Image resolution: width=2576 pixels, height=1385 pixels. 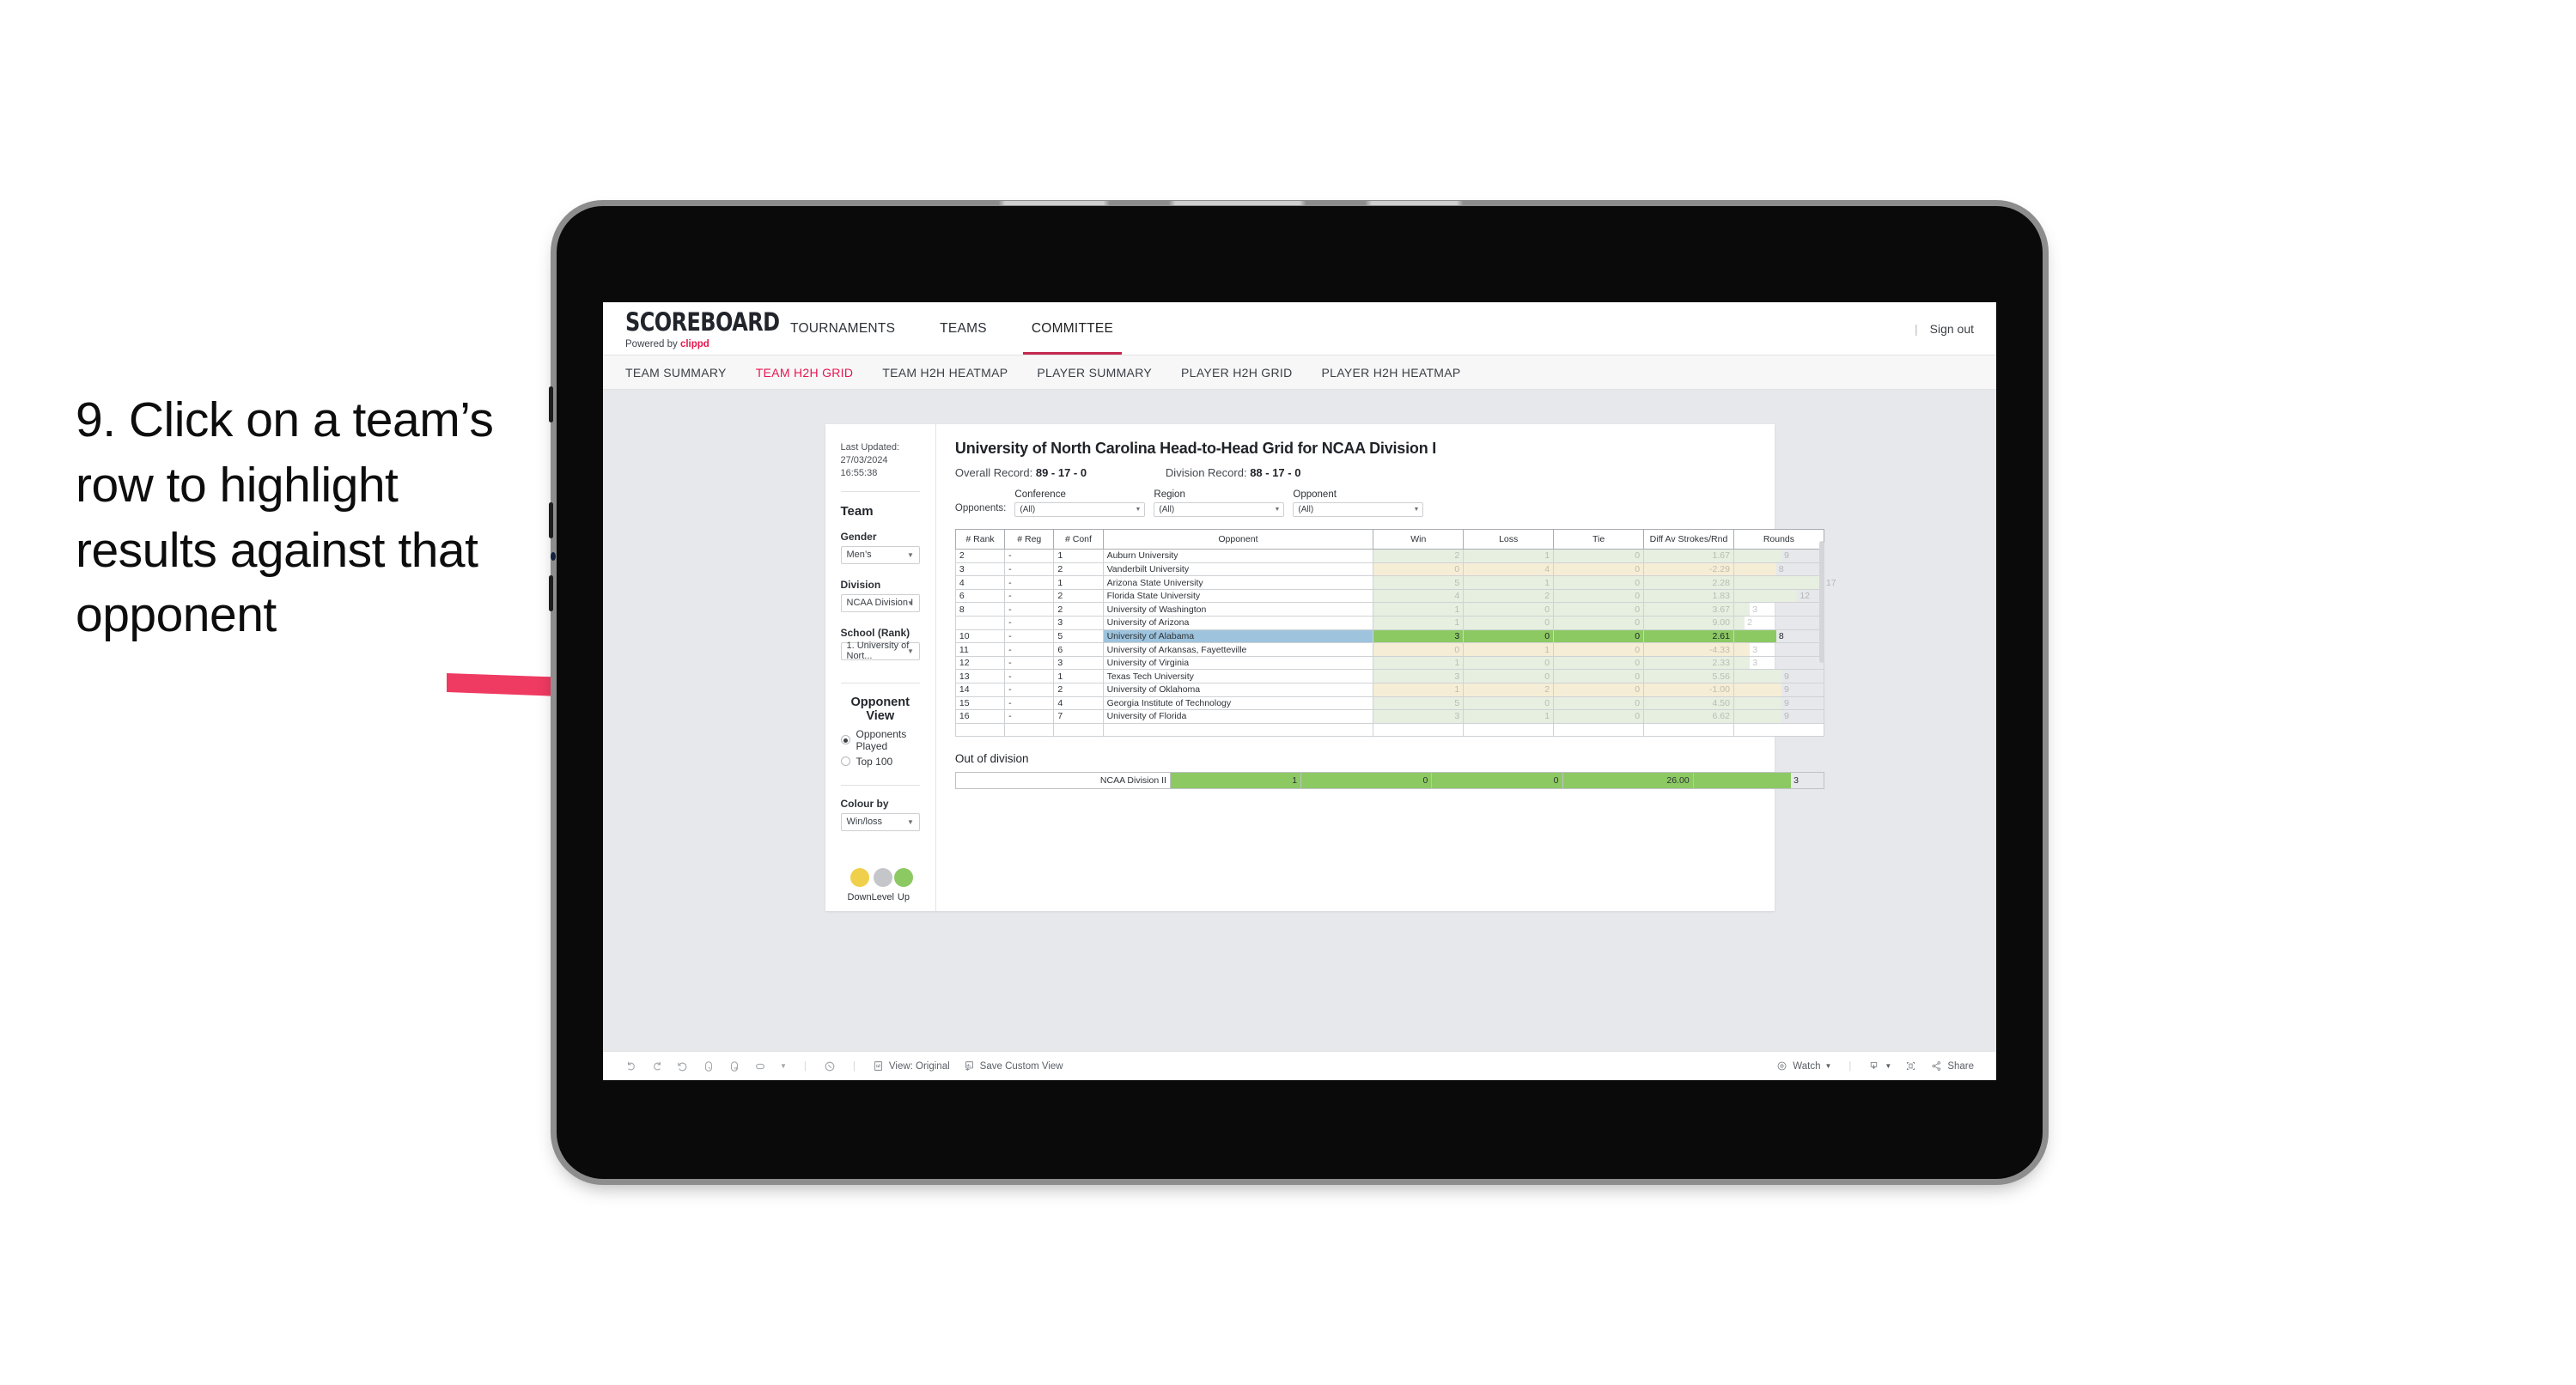 I want to click on ood-tie-cell: 0, so click(x=1497, y=781).